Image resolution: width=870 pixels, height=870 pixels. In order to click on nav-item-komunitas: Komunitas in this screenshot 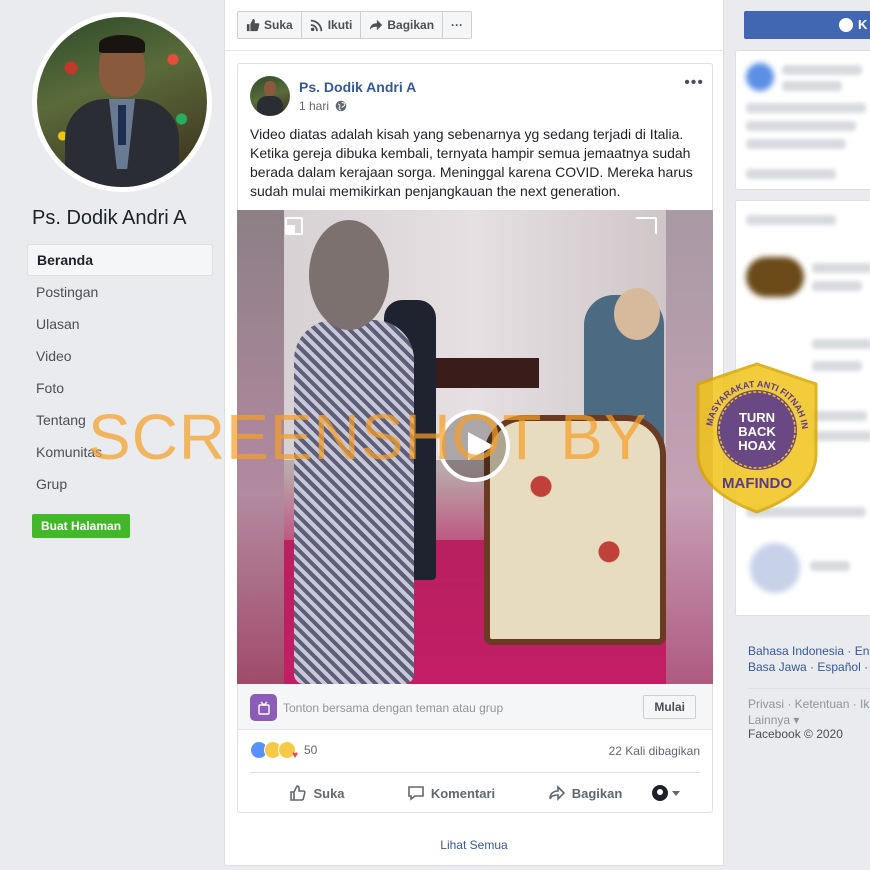, I will do `click(120, 452)`.